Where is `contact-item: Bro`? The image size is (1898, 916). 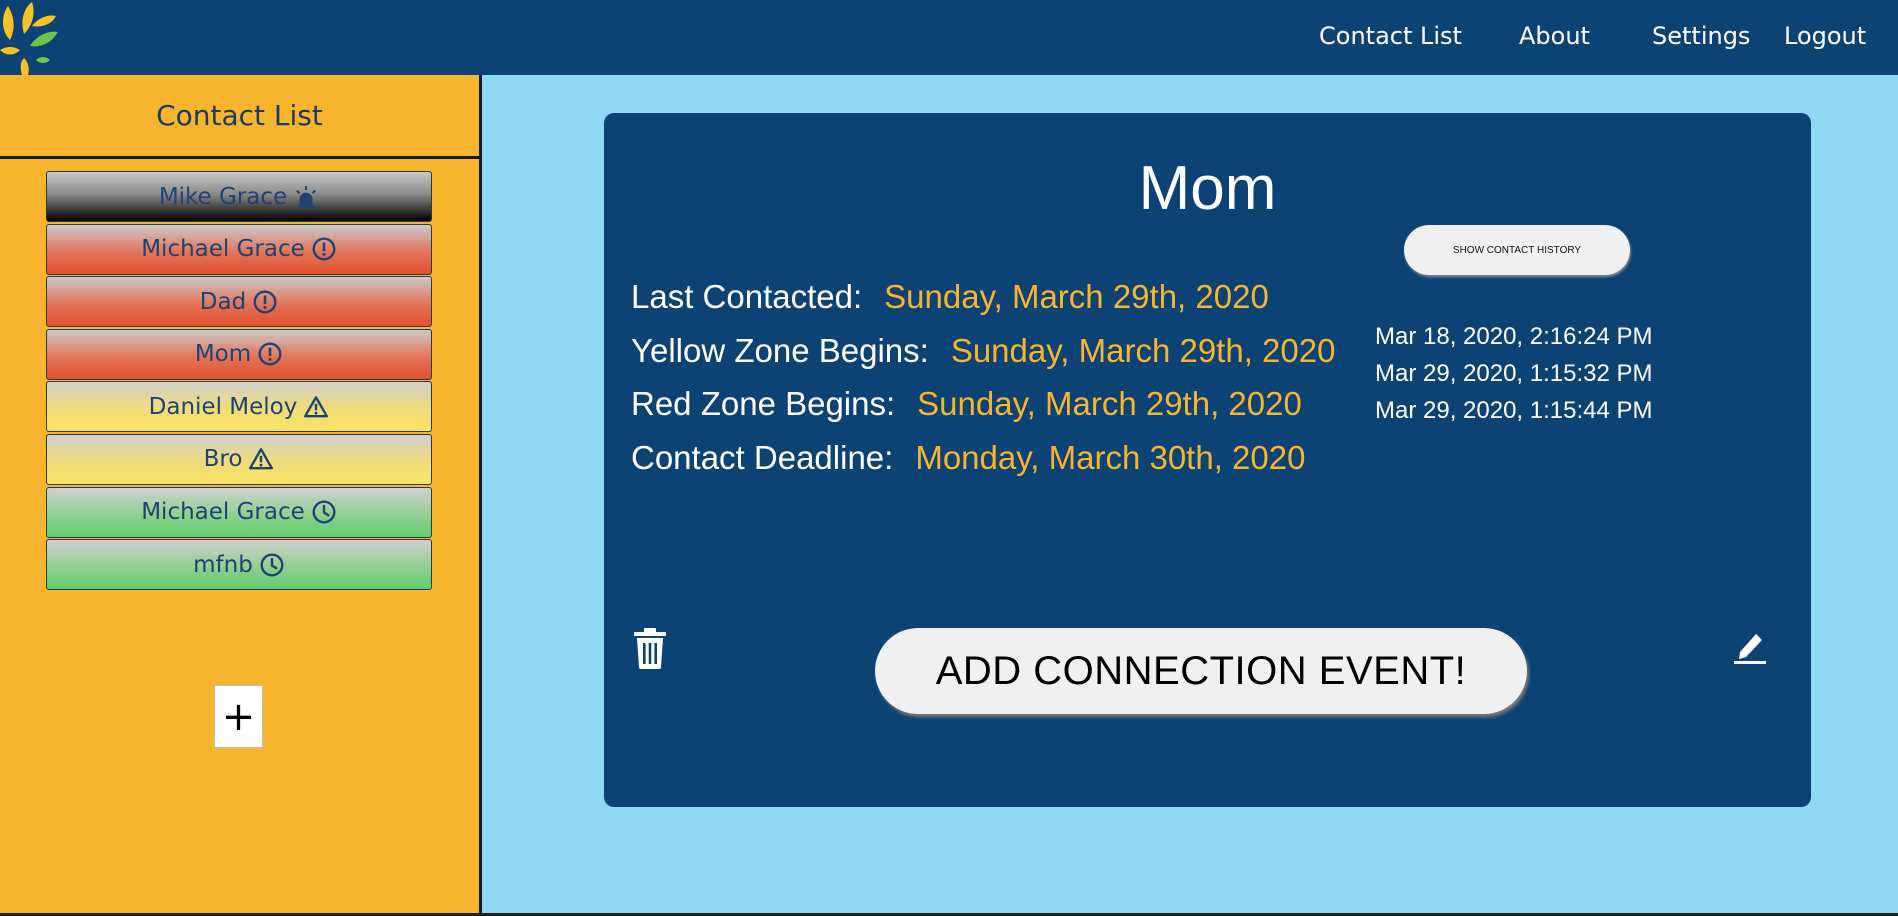 contact-item: Bro is located at coordinates (239, 459).